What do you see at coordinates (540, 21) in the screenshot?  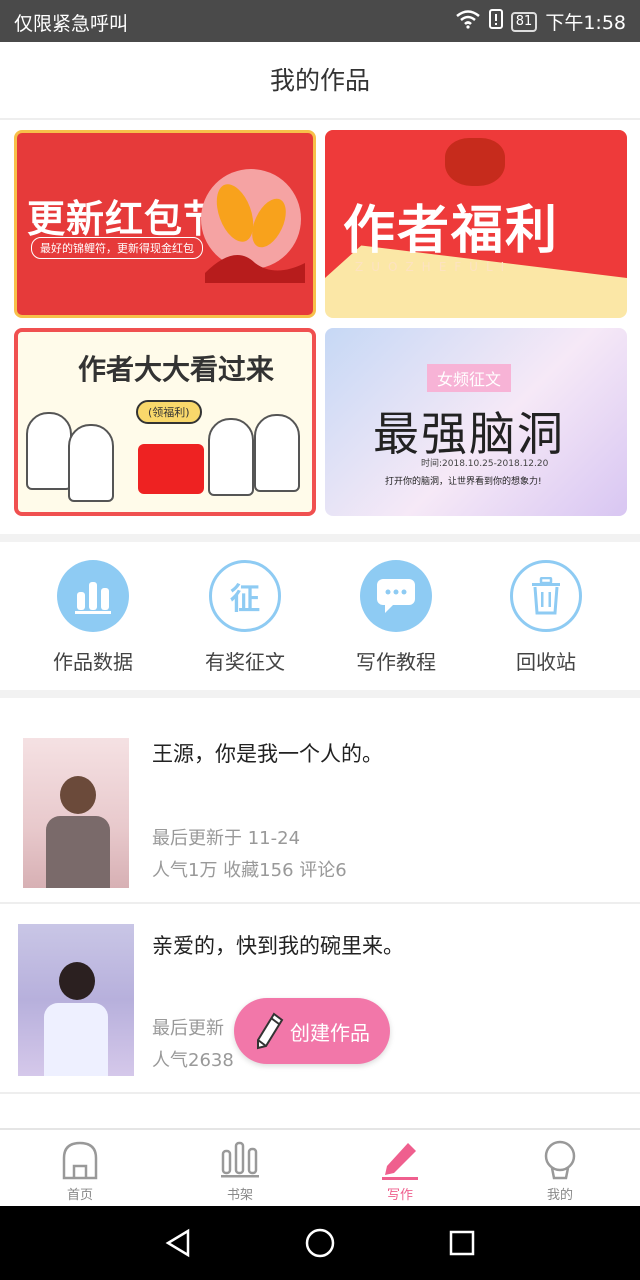 I see `status-icons: 81 下午1:58` at bounding box center [540, 21].